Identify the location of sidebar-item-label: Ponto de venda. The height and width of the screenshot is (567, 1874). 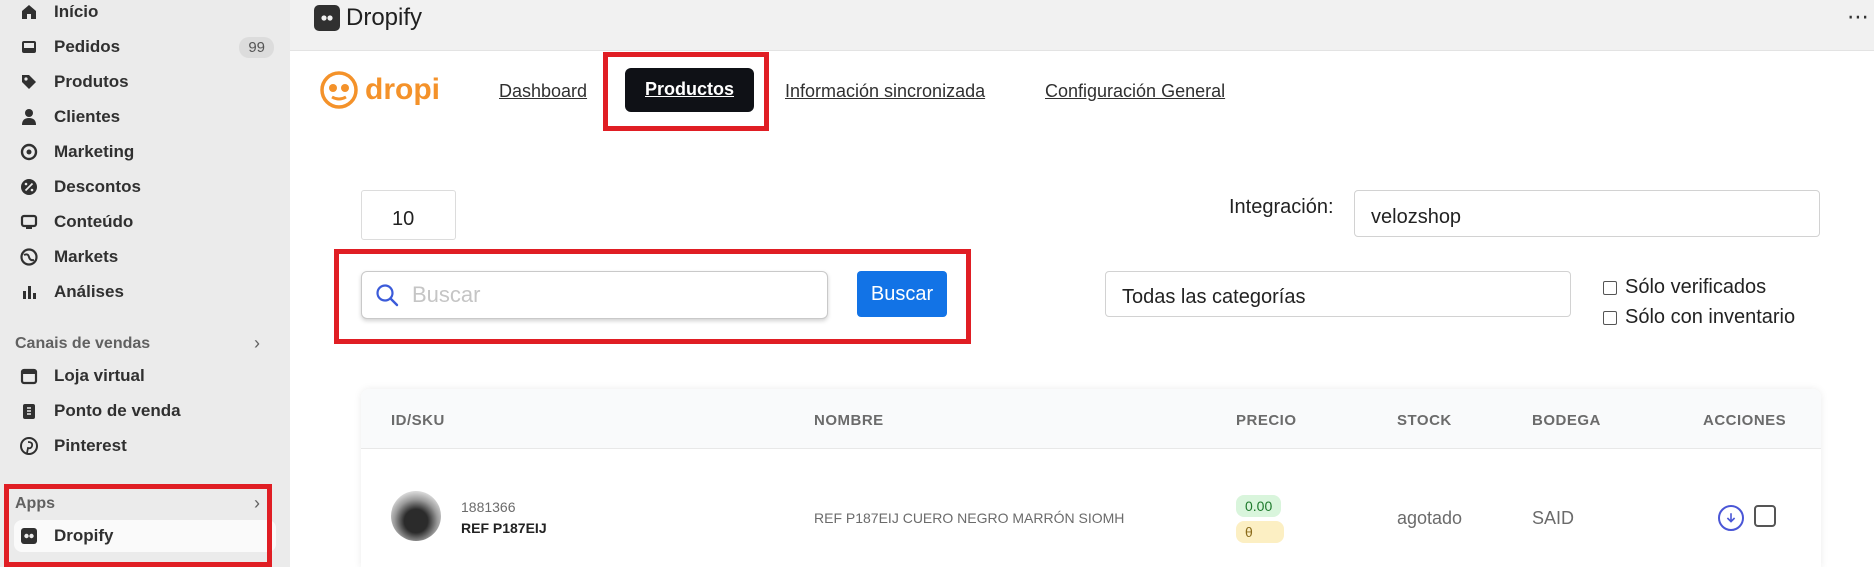
(117, 410).